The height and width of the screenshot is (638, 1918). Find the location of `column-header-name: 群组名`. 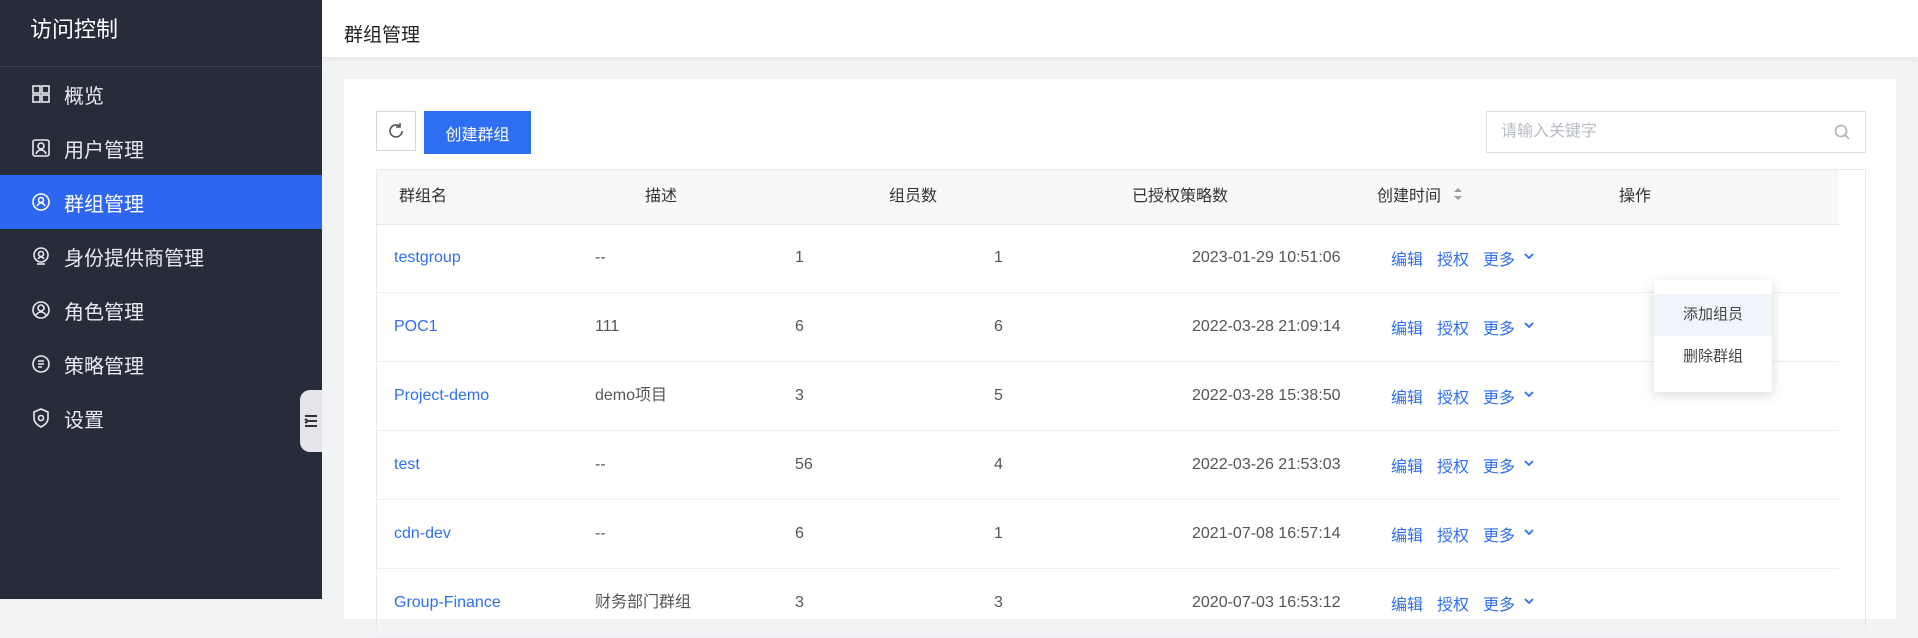

column-header-name: 群组名 is located at coordinates (423, 196).